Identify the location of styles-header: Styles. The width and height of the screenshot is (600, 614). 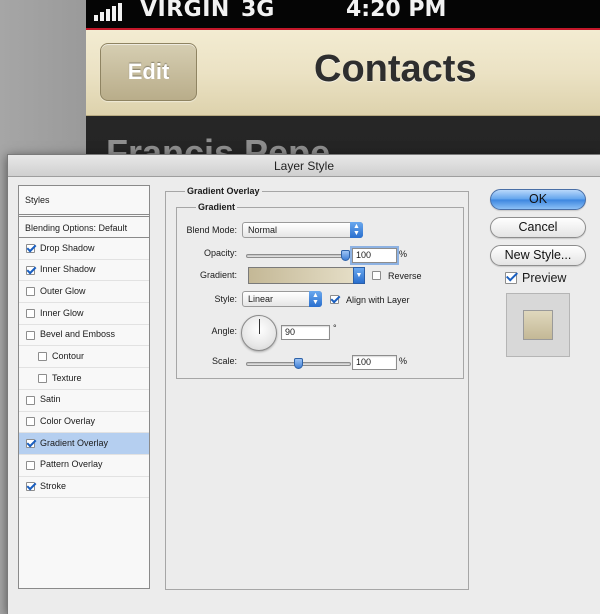
(84, 200).